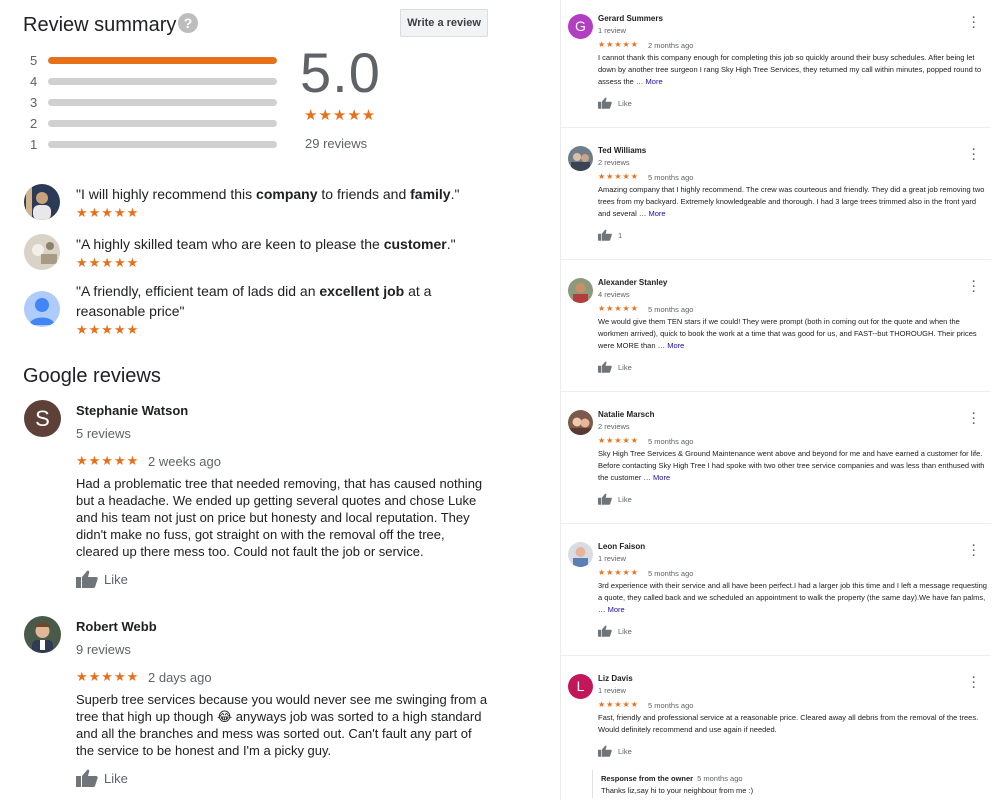 Image resolution: width=1000 pixels, height=800 pixels. I want to click on write-review-button: Write a review, so click(444, 23).